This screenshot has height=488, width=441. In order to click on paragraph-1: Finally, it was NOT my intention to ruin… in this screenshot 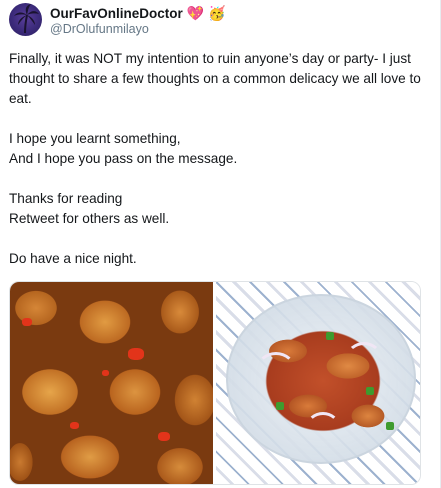, I will do `click(215, 78)`.